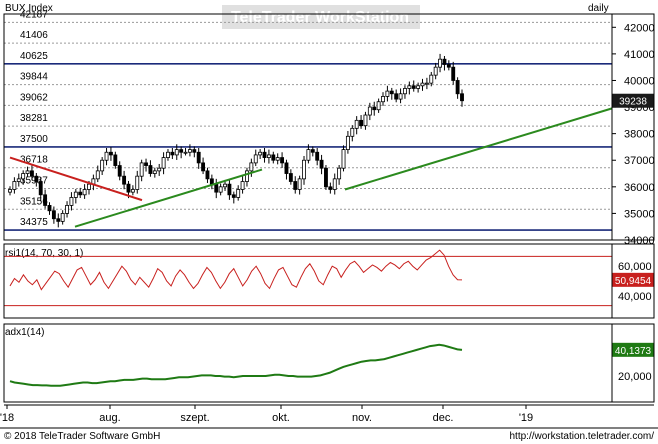  Describe the element at coordinates (320, 17) in the screenshot. I see `watermark: TeleTrader WorkStation` at that location.